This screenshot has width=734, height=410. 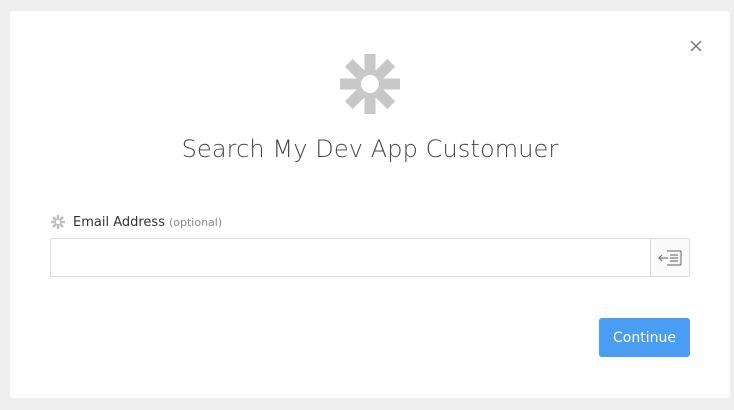 I want to click on insert-data-button, so click(x=669, y=257).